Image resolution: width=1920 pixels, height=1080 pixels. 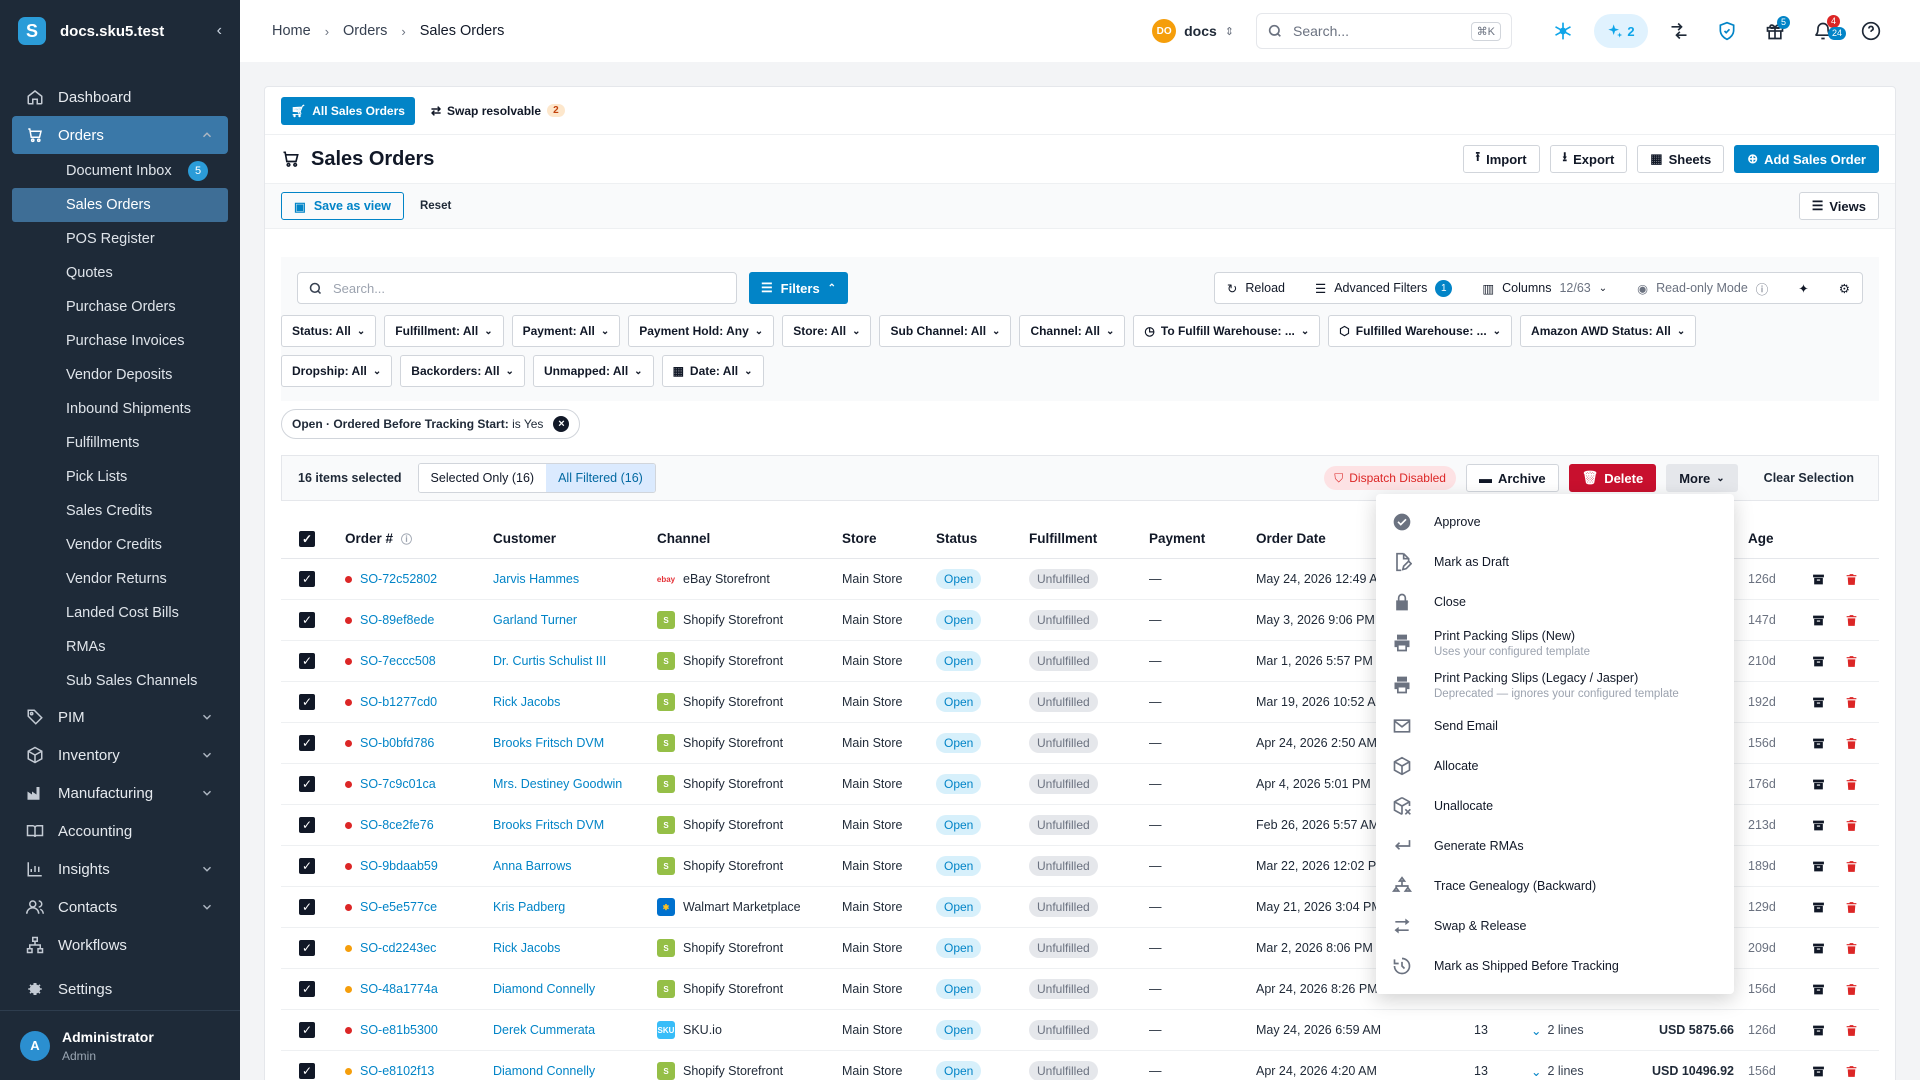 I want to click on selected-only-option: Selected Only (16), so click(x=482, y=478).